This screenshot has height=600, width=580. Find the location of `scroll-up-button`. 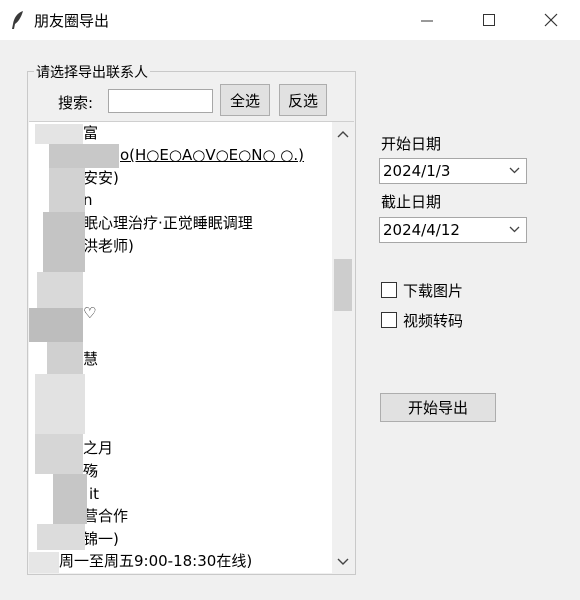

scroll-up-button is located at coordinates (343, 134).